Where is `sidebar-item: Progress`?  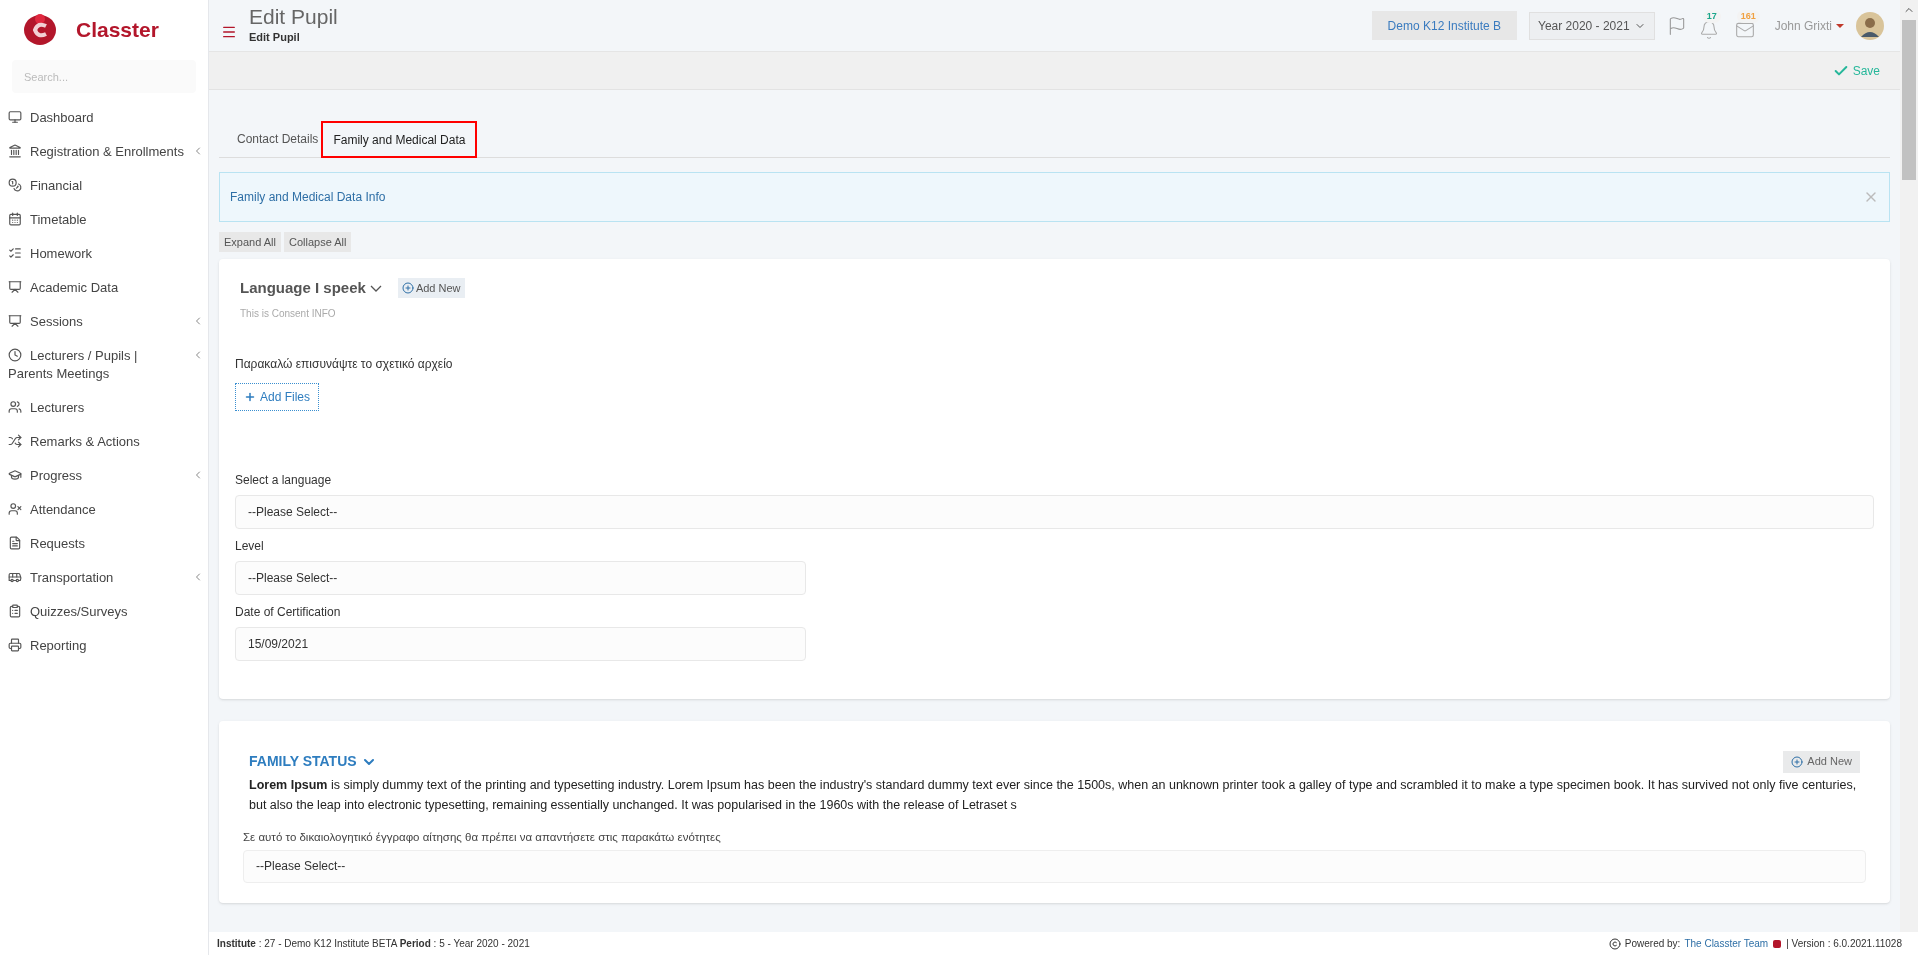 sidebar-item: Progress is located at coordinates (104, 476).